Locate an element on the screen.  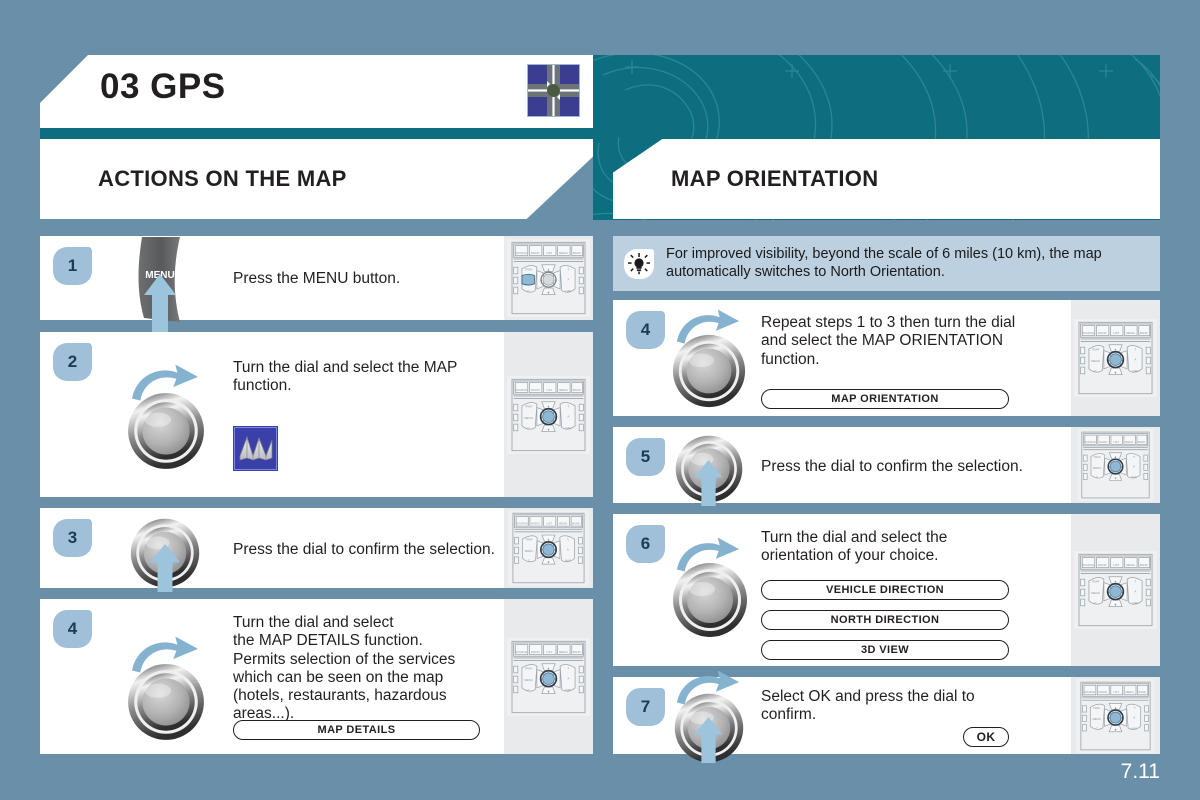
step-number-badge: 1 is located at coordinates (72, 266).